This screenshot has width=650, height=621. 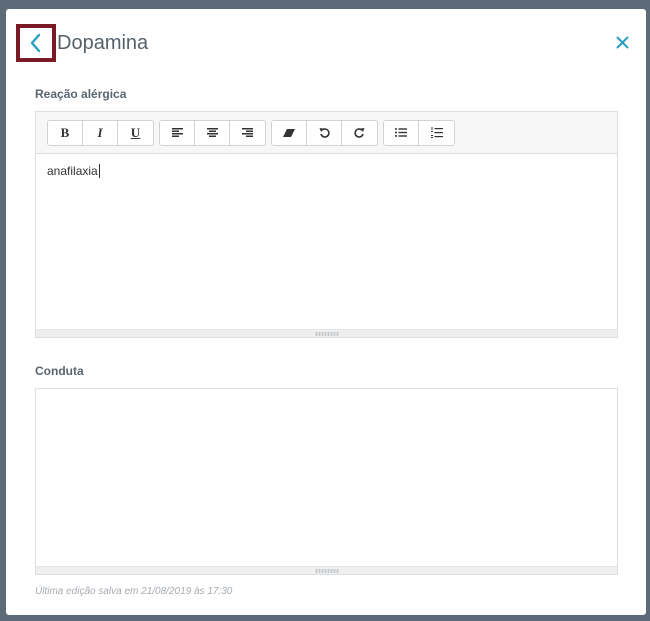 I want to click on clear-format-button, so click(x=289, y=132).